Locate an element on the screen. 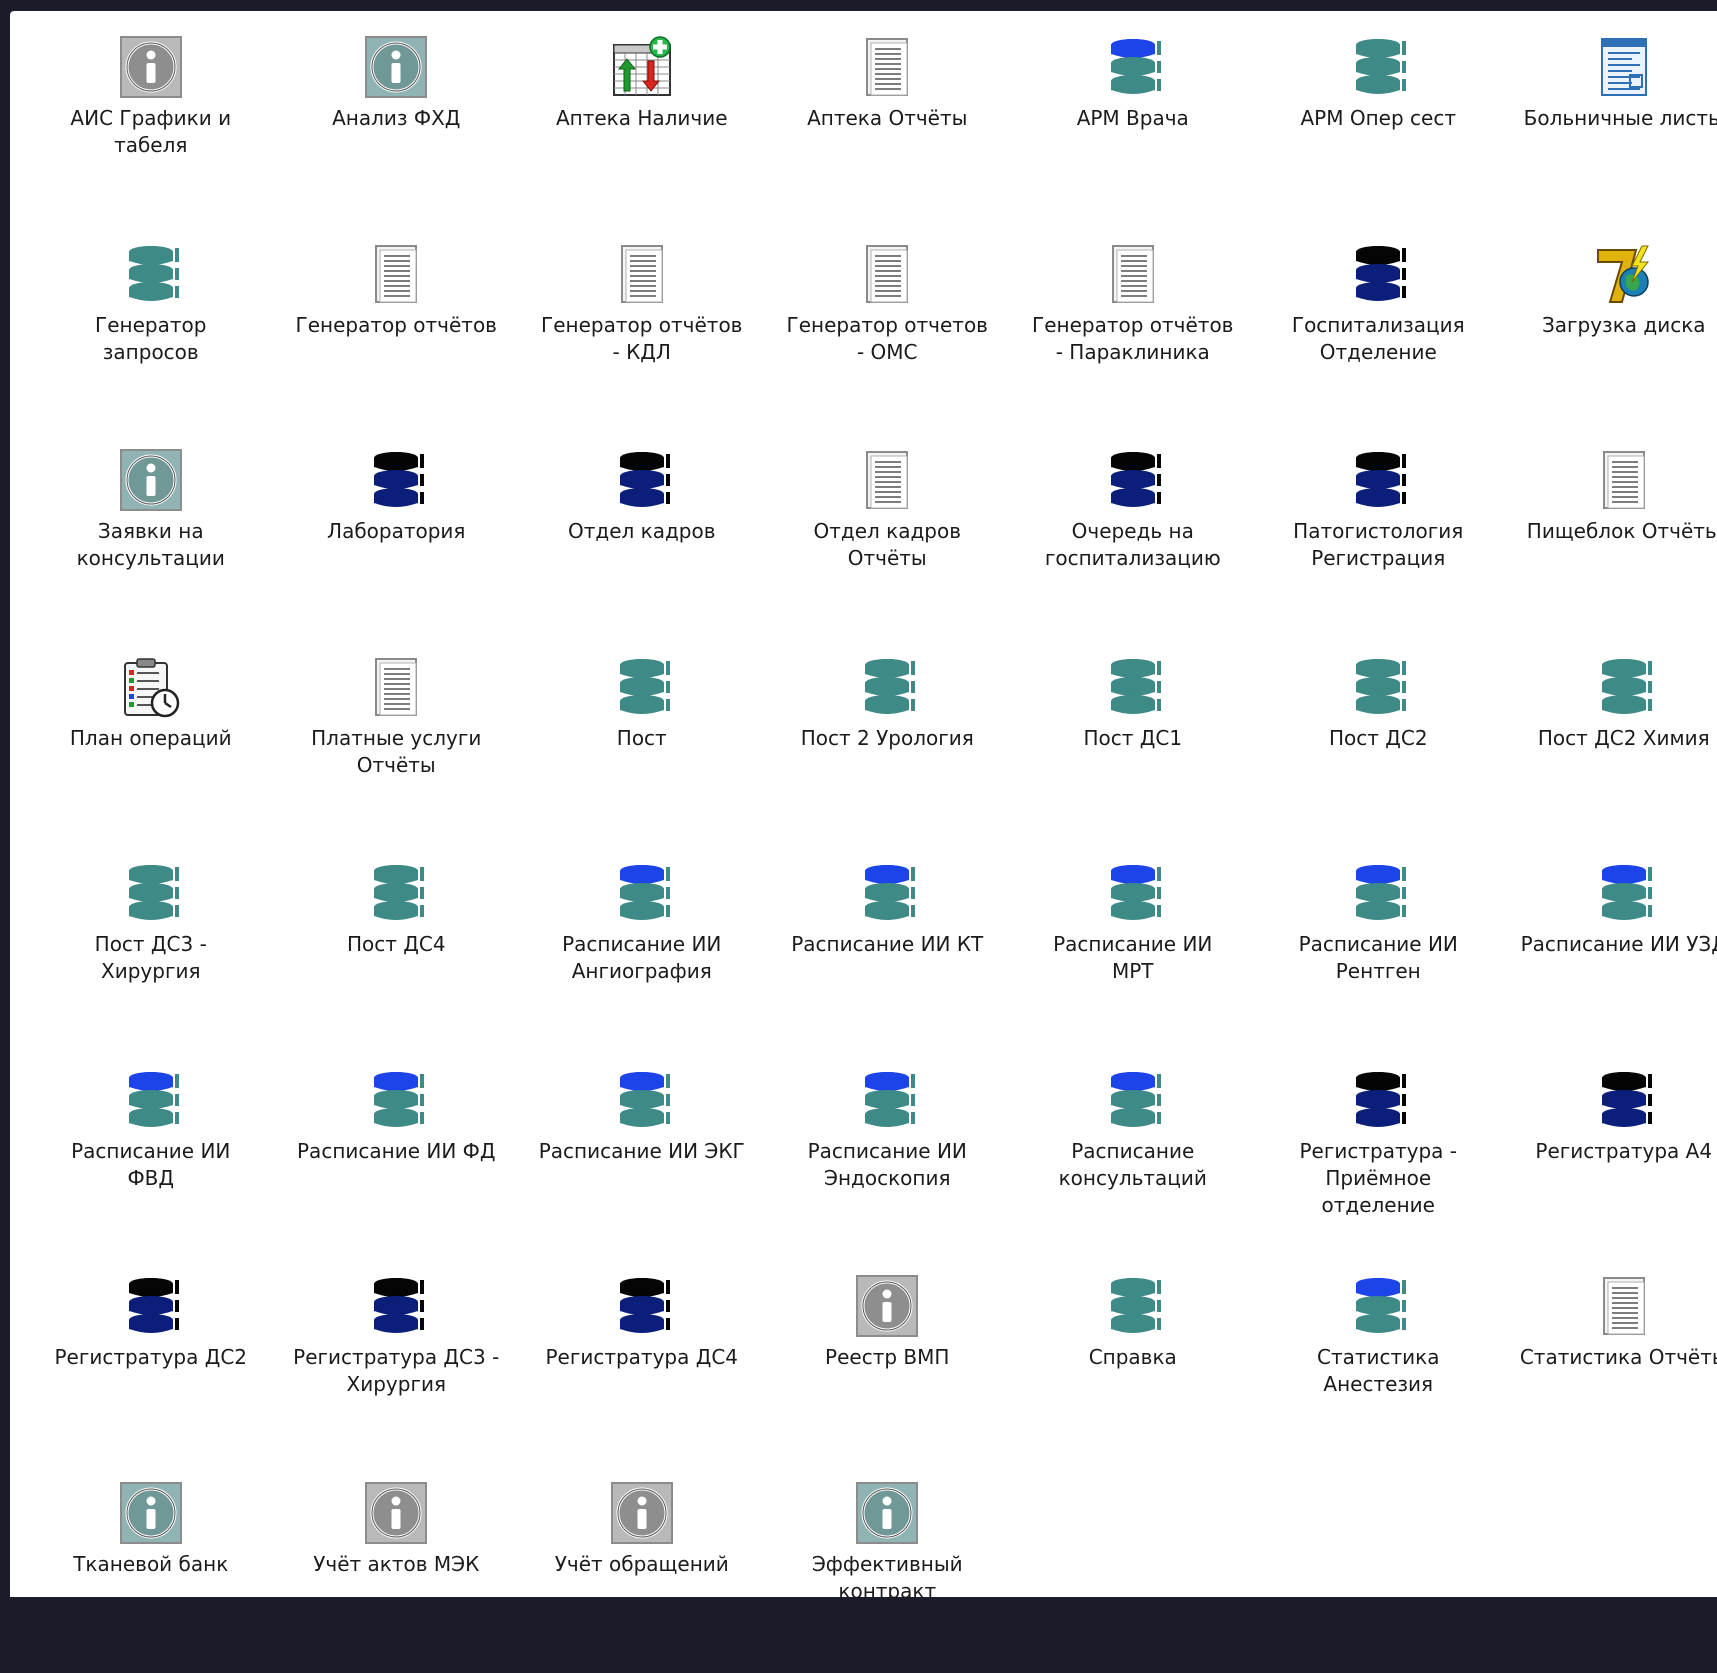  delphi7-icon is located at coordinates (1624, 274).